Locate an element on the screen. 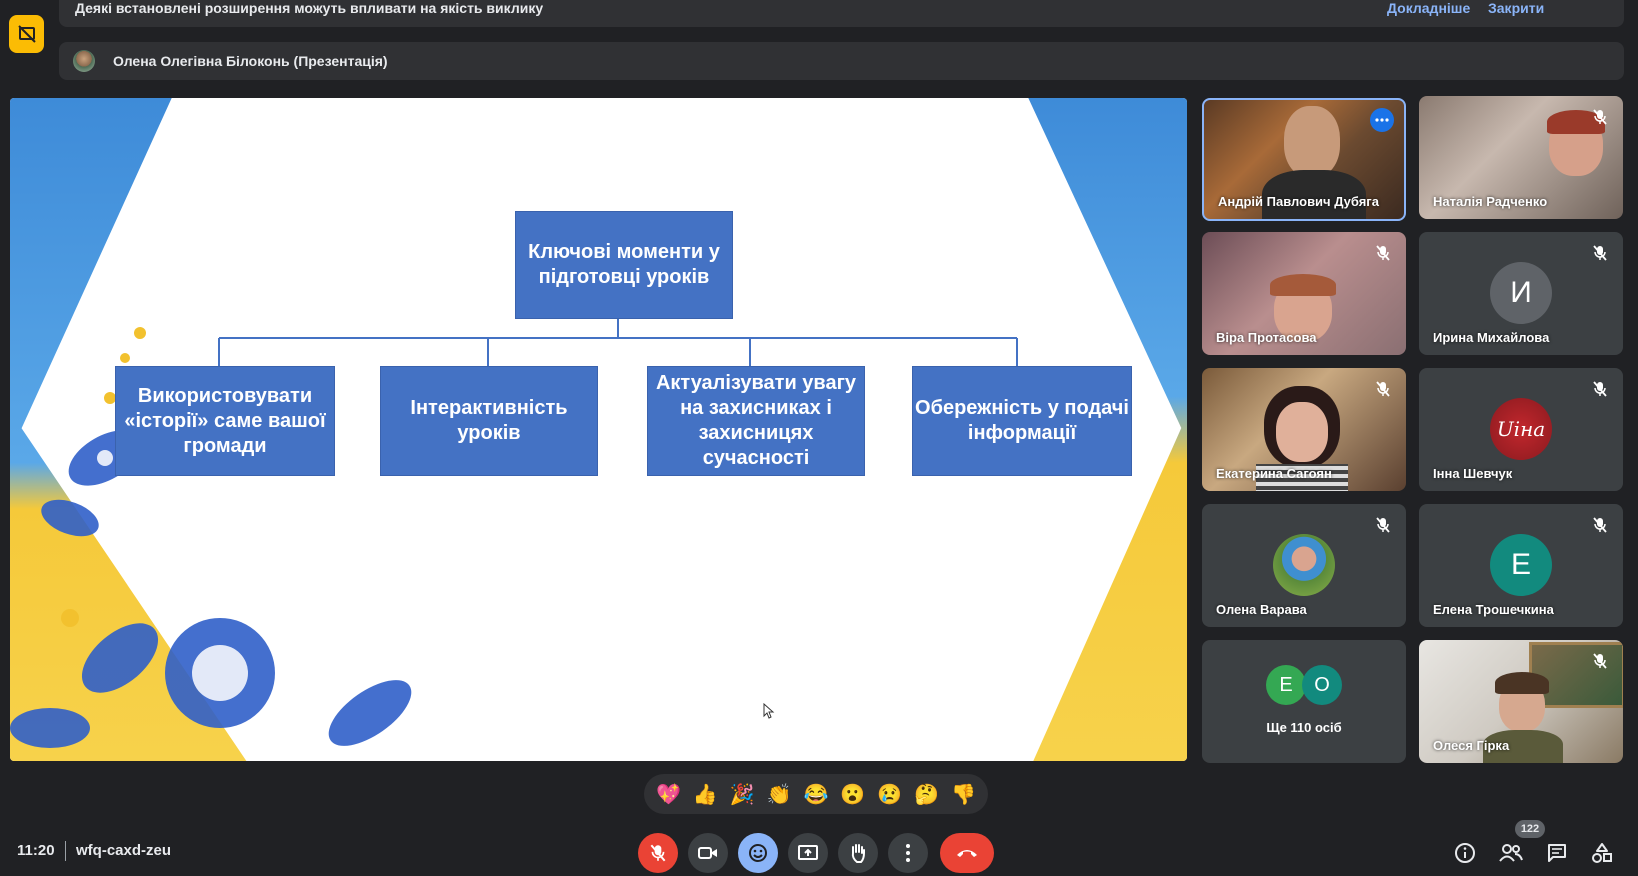 This screenshot has height=876, width=1638. hide-content-icon is located at coordinates (26, 34).